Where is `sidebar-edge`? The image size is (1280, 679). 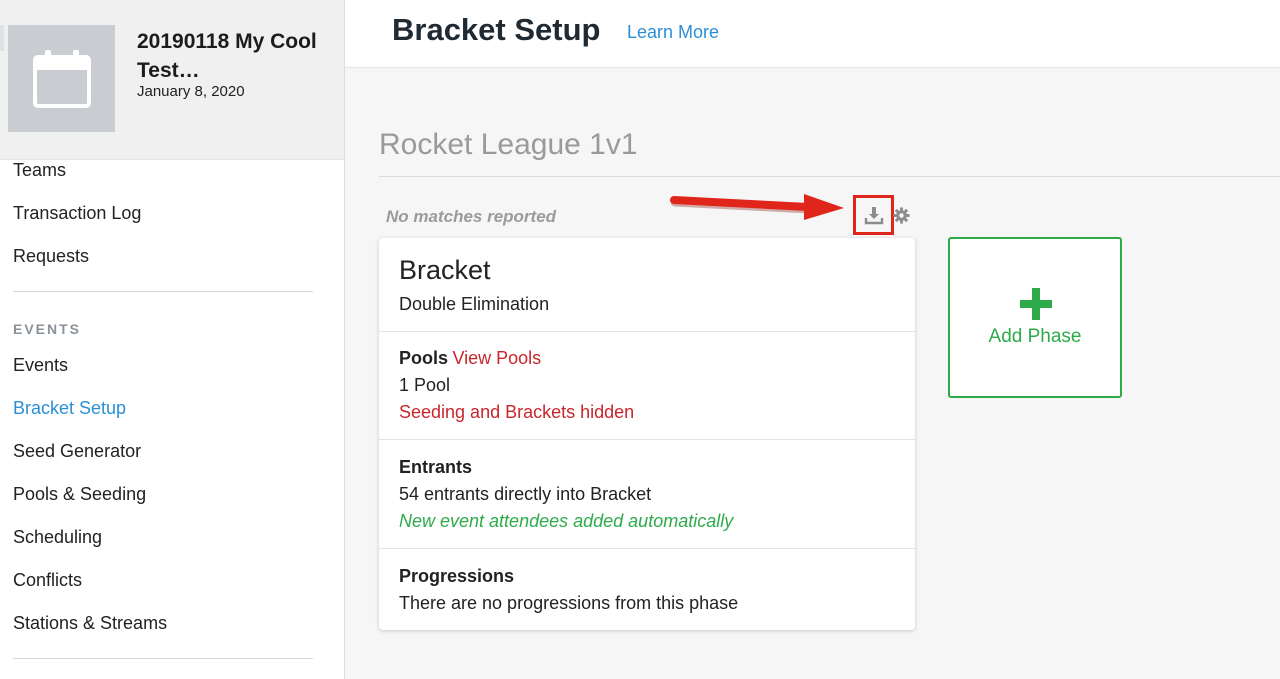
sidebar-edge is located at coordinates (2, 38).